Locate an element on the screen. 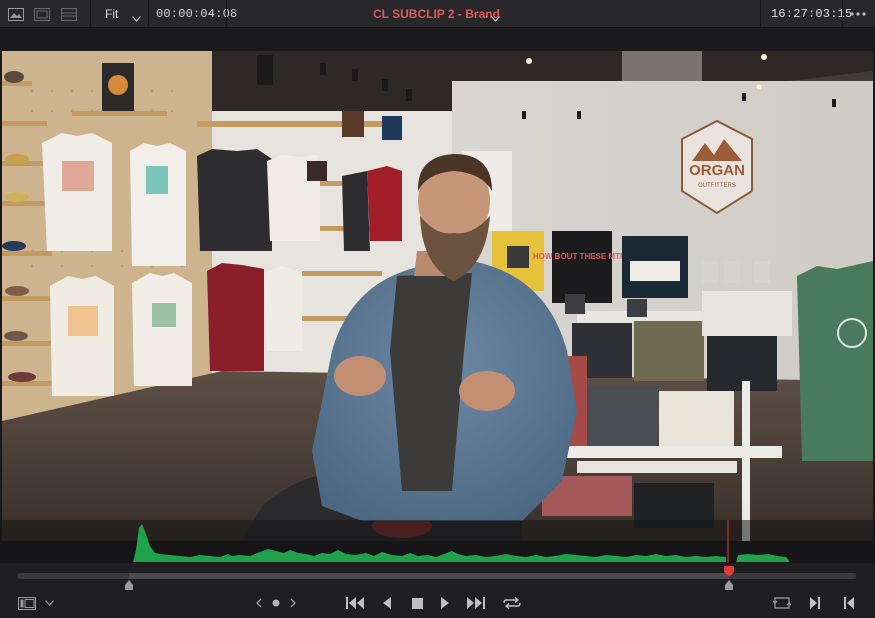 This screenshot has width=875, height=618. audio-waveform is located at coordinates (461, 541).